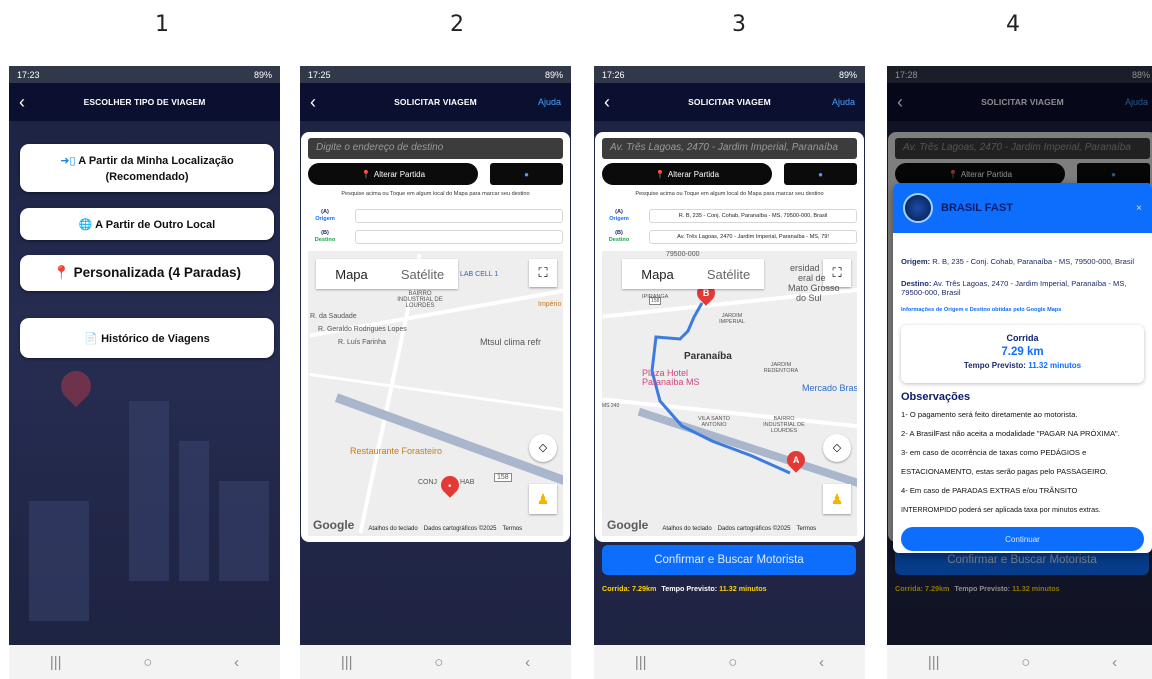  What do you see at coordinates (729, 560) in the screenshot?
I see `confirm-and-find-driver-button: Confirmar e Buscar Motorista` at bounding box center [729, 560].